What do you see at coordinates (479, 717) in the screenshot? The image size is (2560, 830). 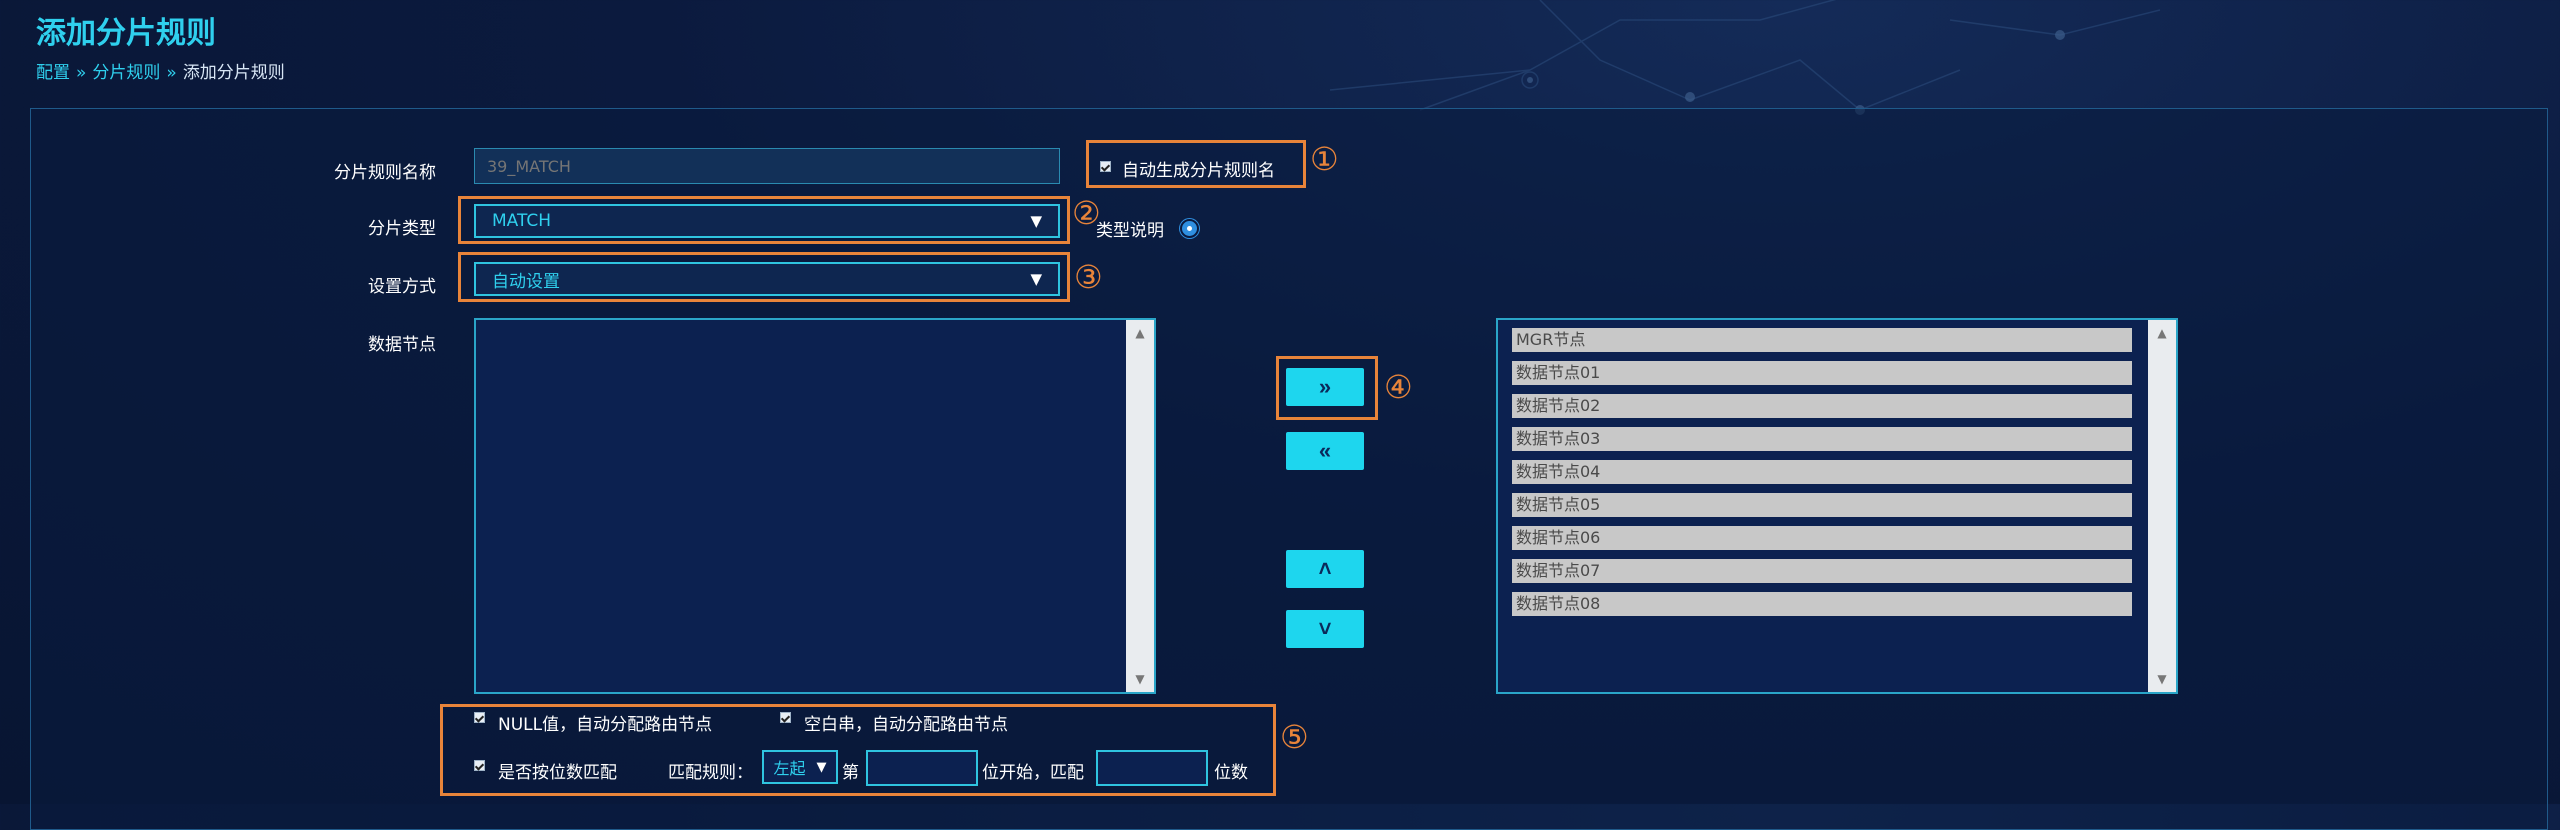 I see `null-auto-checkbox` at bounding box center [479, 717].